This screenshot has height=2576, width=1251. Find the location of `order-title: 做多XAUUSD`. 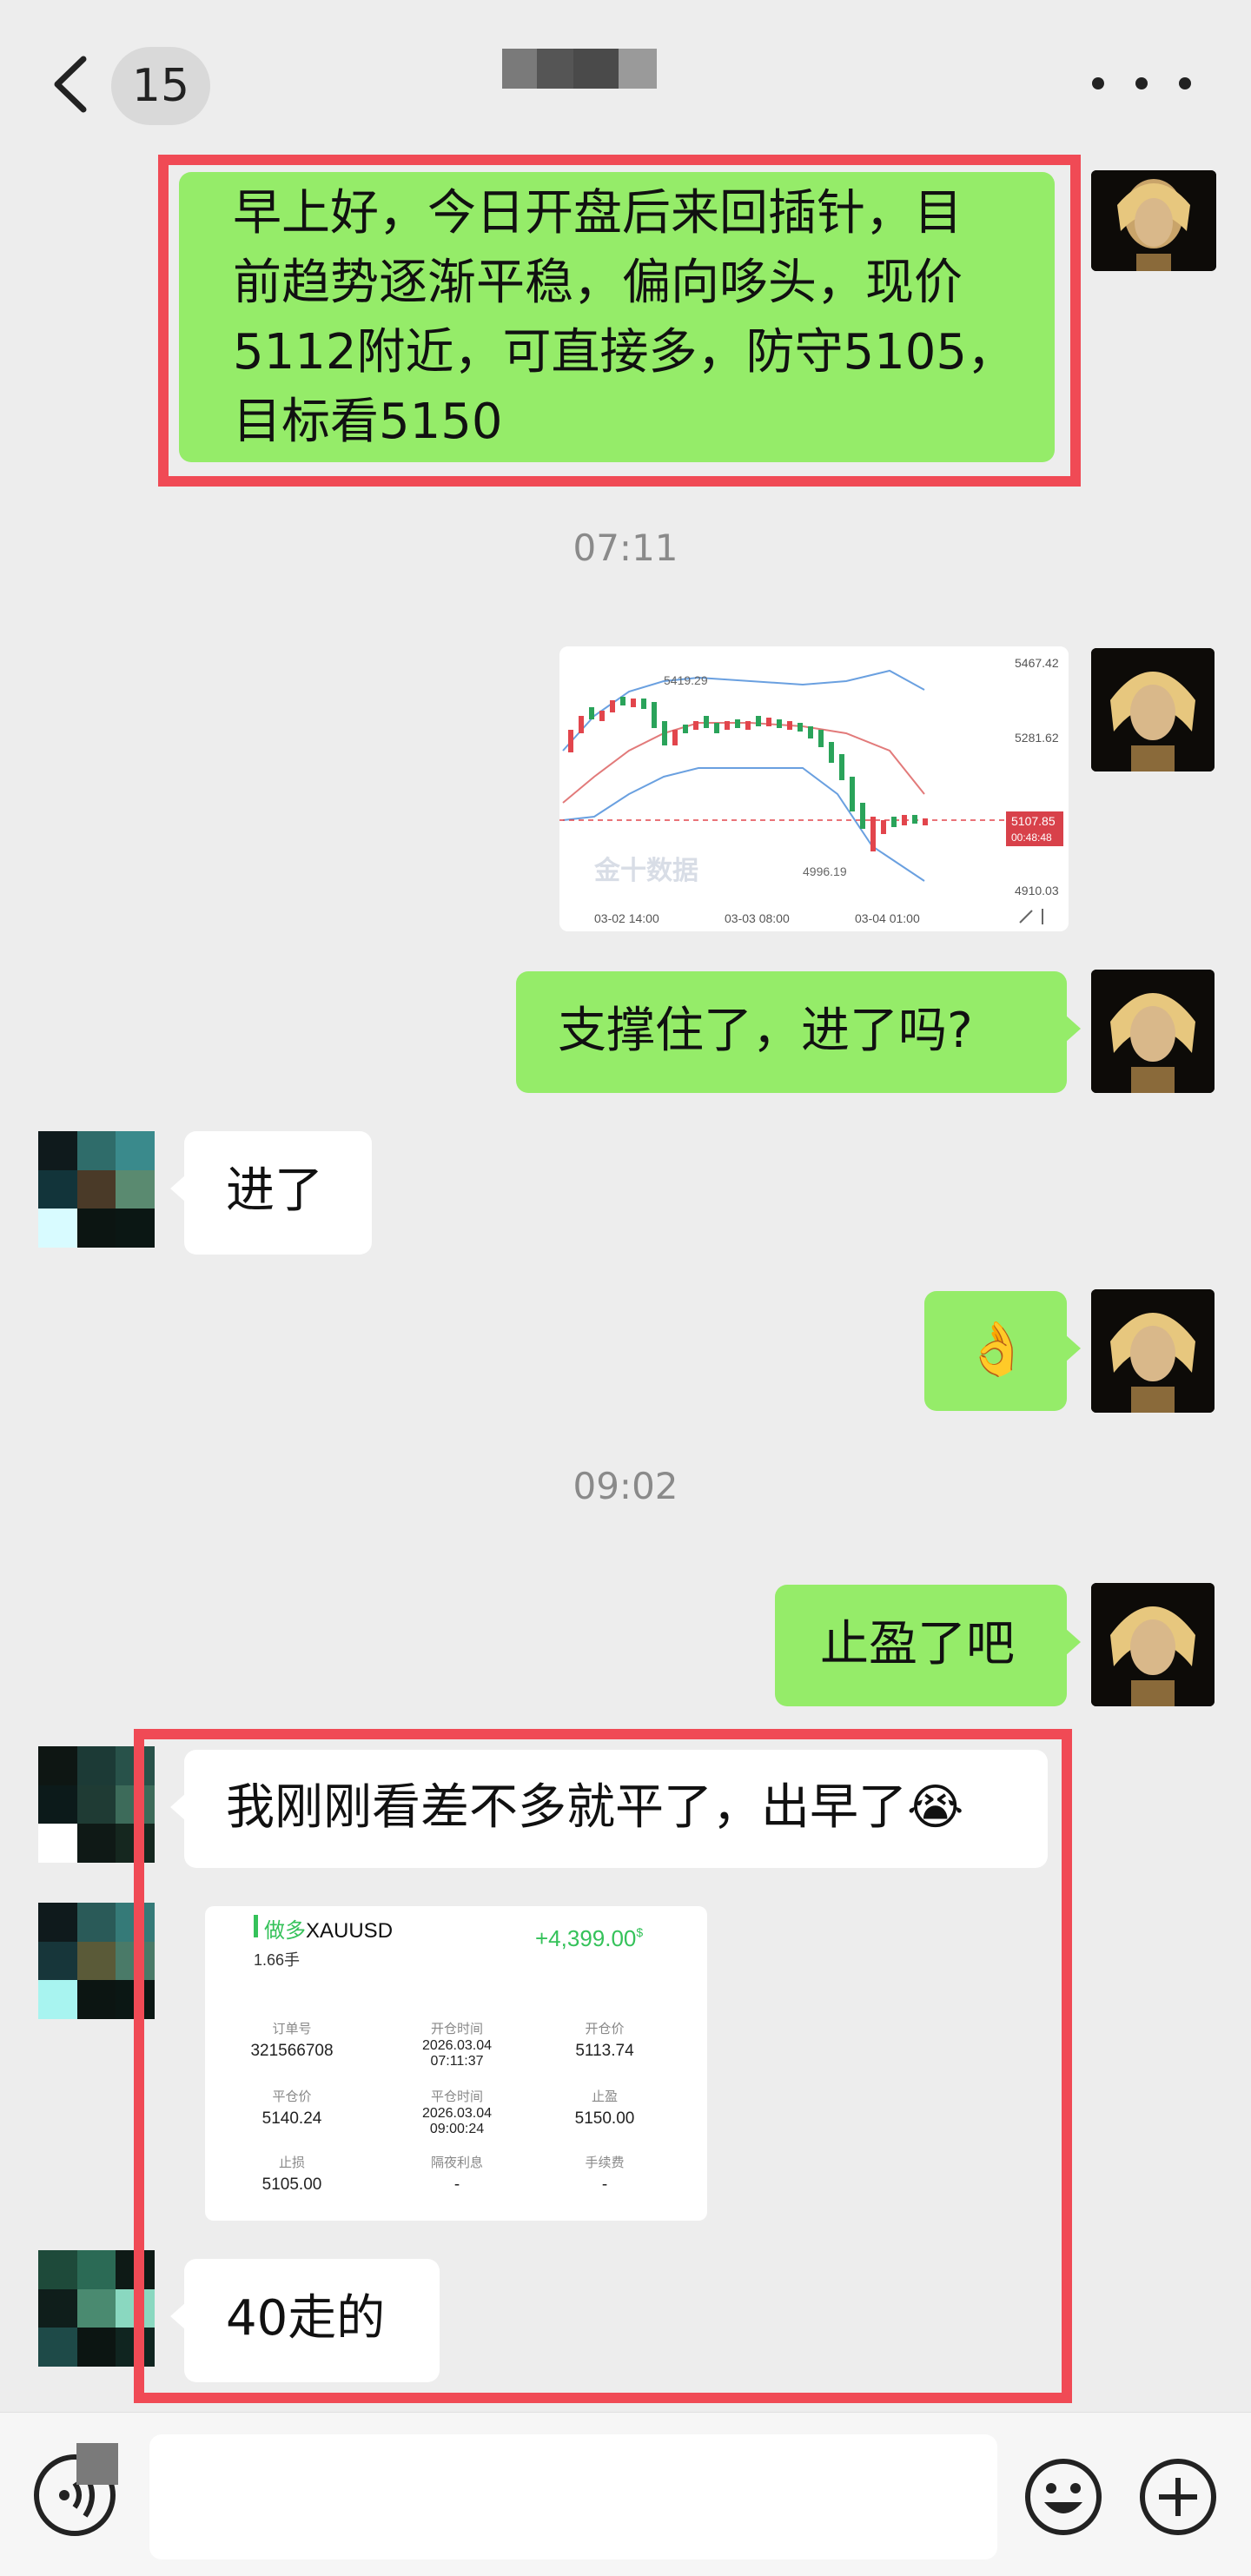

order-title: 做多XAUUSD is located at coordinates (328, 1928).